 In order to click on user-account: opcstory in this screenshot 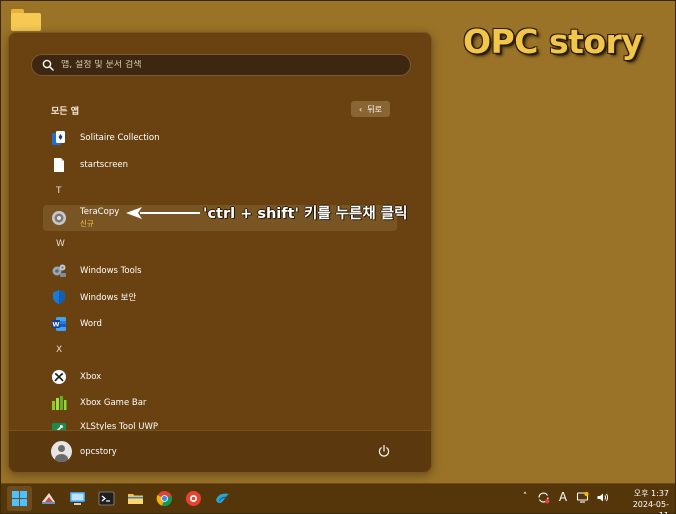, I will do `click(84, 451)`.